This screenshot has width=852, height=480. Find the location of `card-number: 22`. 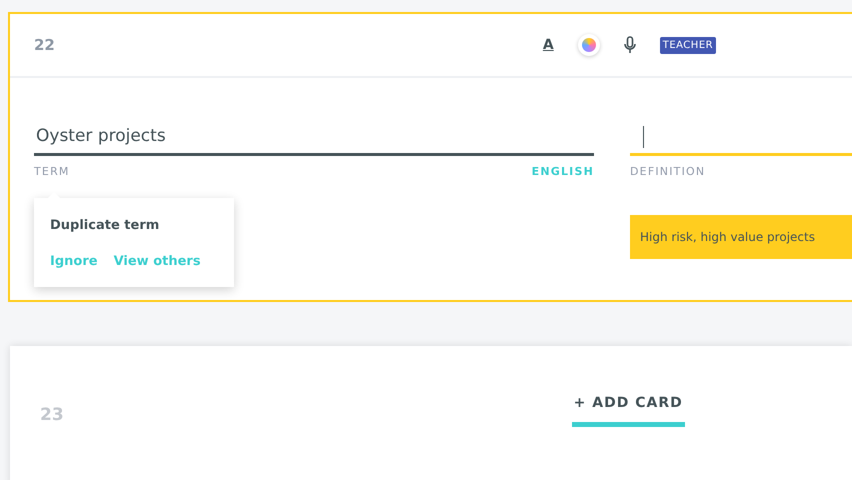

card-number: 22 is located at coordinates (44, 45).